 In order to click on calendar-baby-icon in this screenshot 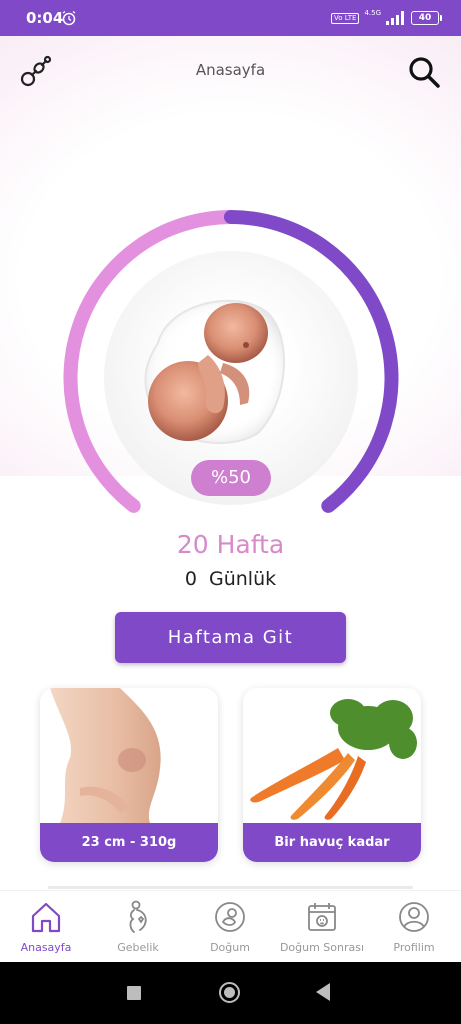, I will do `click(322, 917)`.